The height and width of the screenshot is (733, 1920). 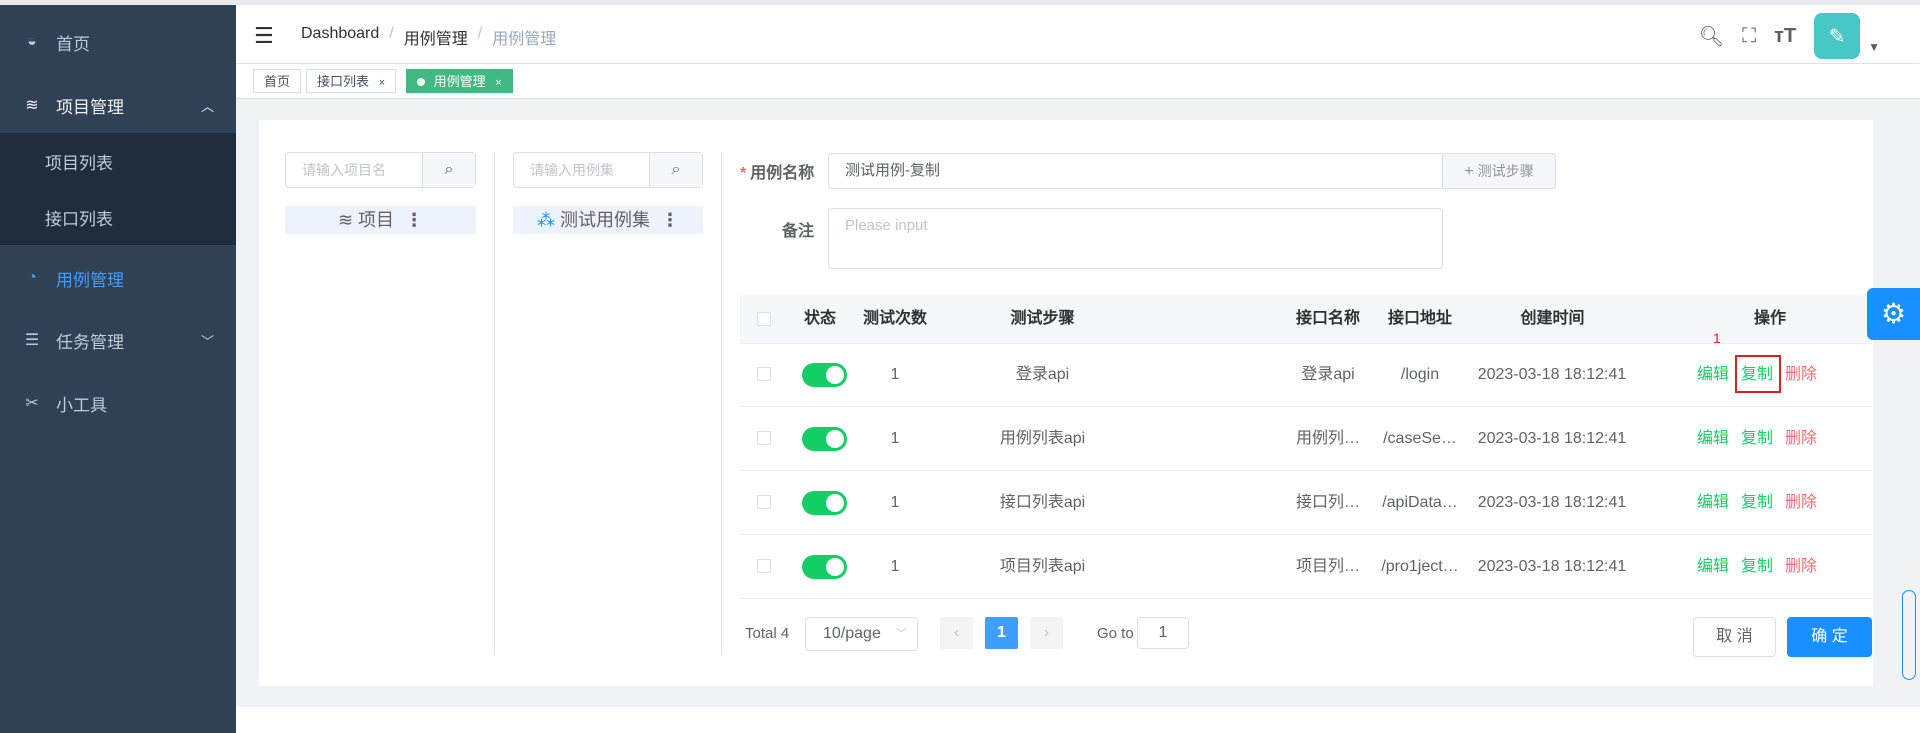 I want to click on hamburger-icon: ☰, so click(x=264, y=36).